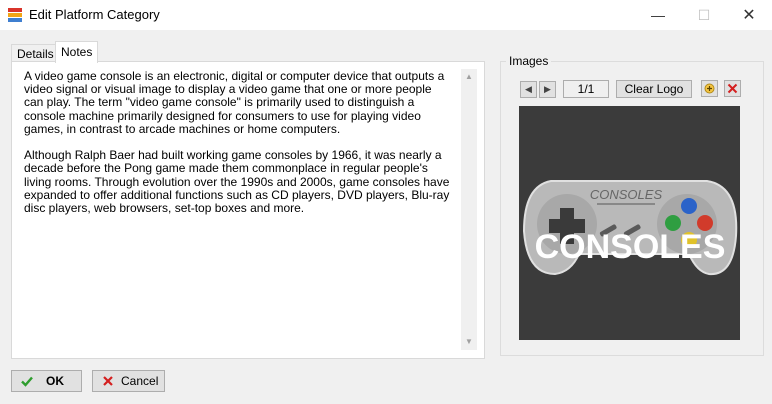 This screenshot has width=772, height=404. Describe the element at coordinates (586, 89) in the screenshot. I see `page-indicator: 1/1` at that location.